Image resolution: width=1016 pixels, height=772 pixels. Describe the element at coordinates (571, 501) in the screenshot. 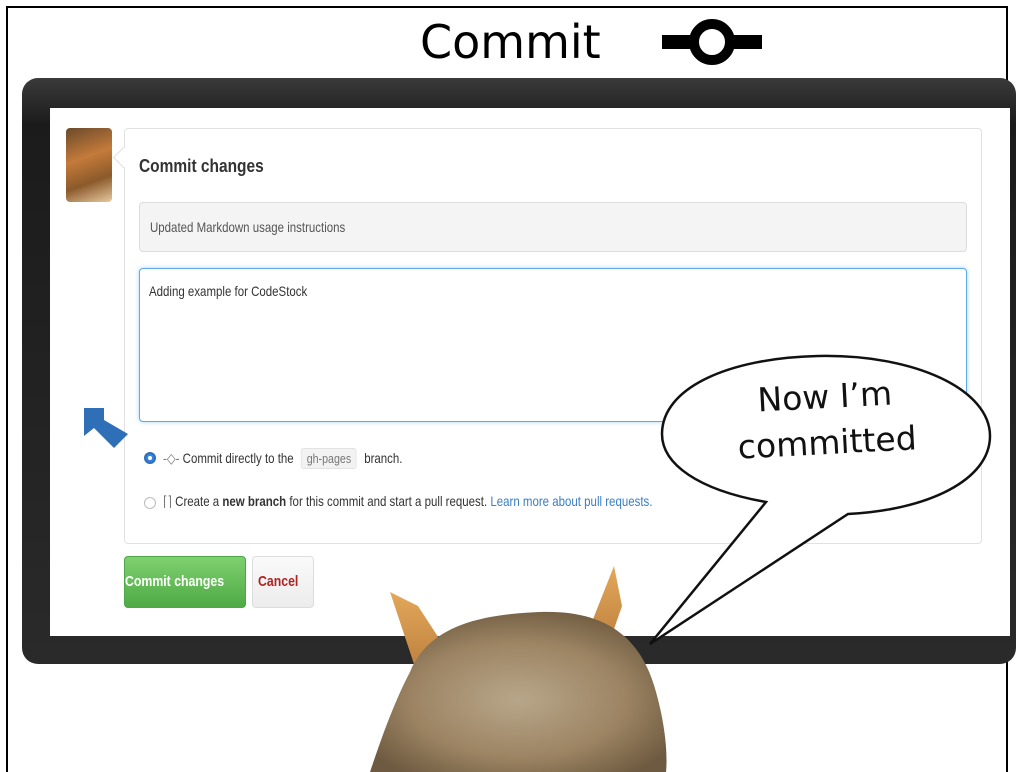

I see `learn-more-link: Learn more about pull requests.` at that location.